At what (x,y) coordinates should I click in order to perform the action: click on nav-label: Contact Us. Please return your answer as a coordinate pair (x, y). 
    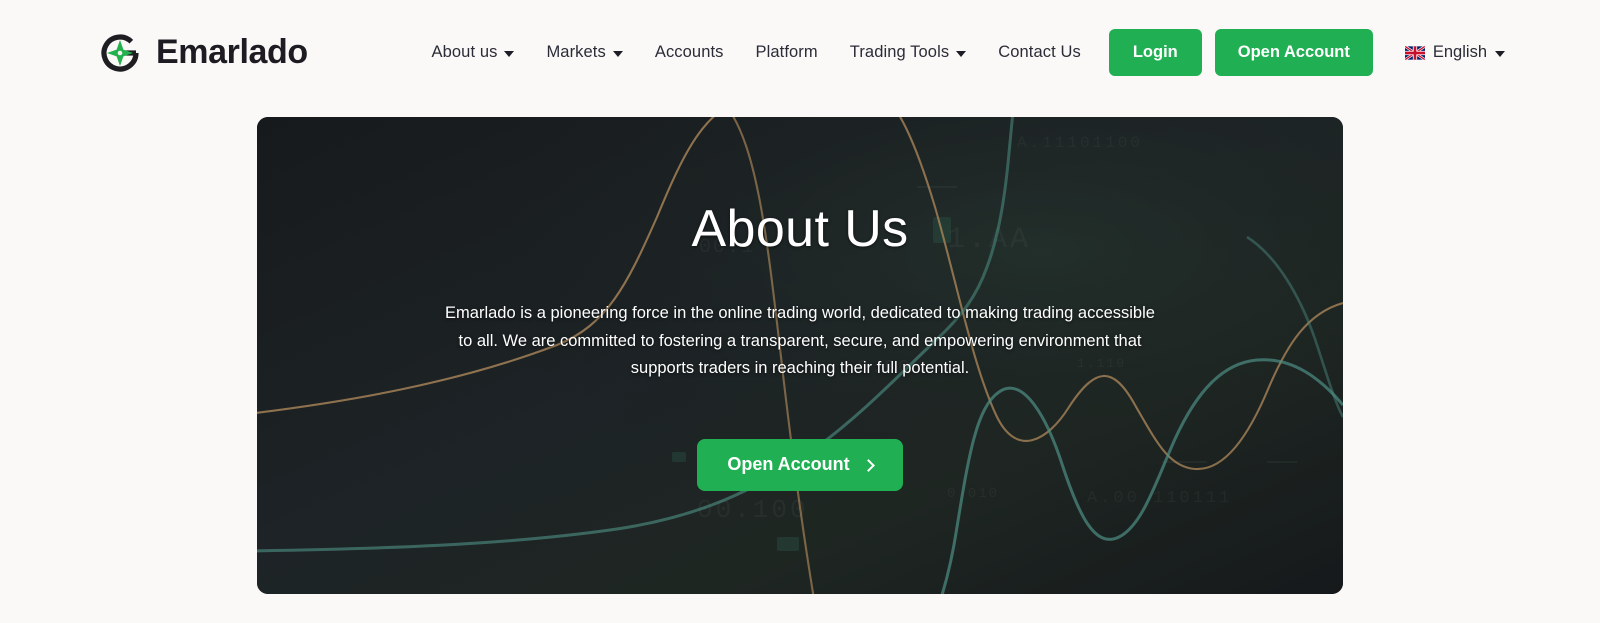
    Looking at the image, I should click on (1039, 52).